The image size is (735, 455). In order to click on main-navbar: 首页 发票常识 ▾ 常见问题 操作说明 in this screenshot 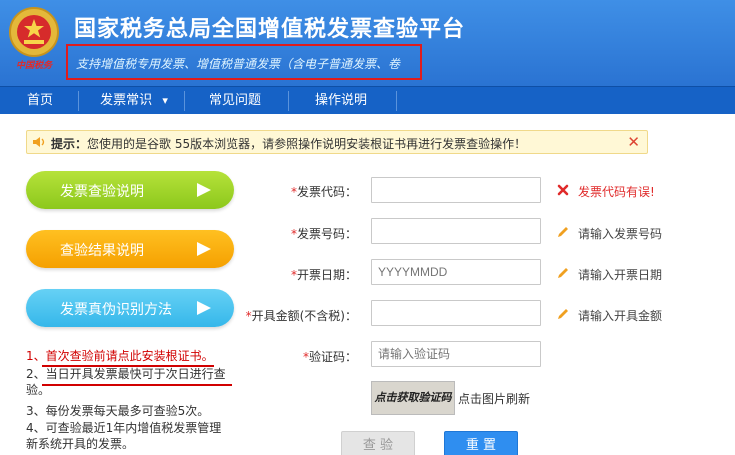, I will do `click(367, 100)`.